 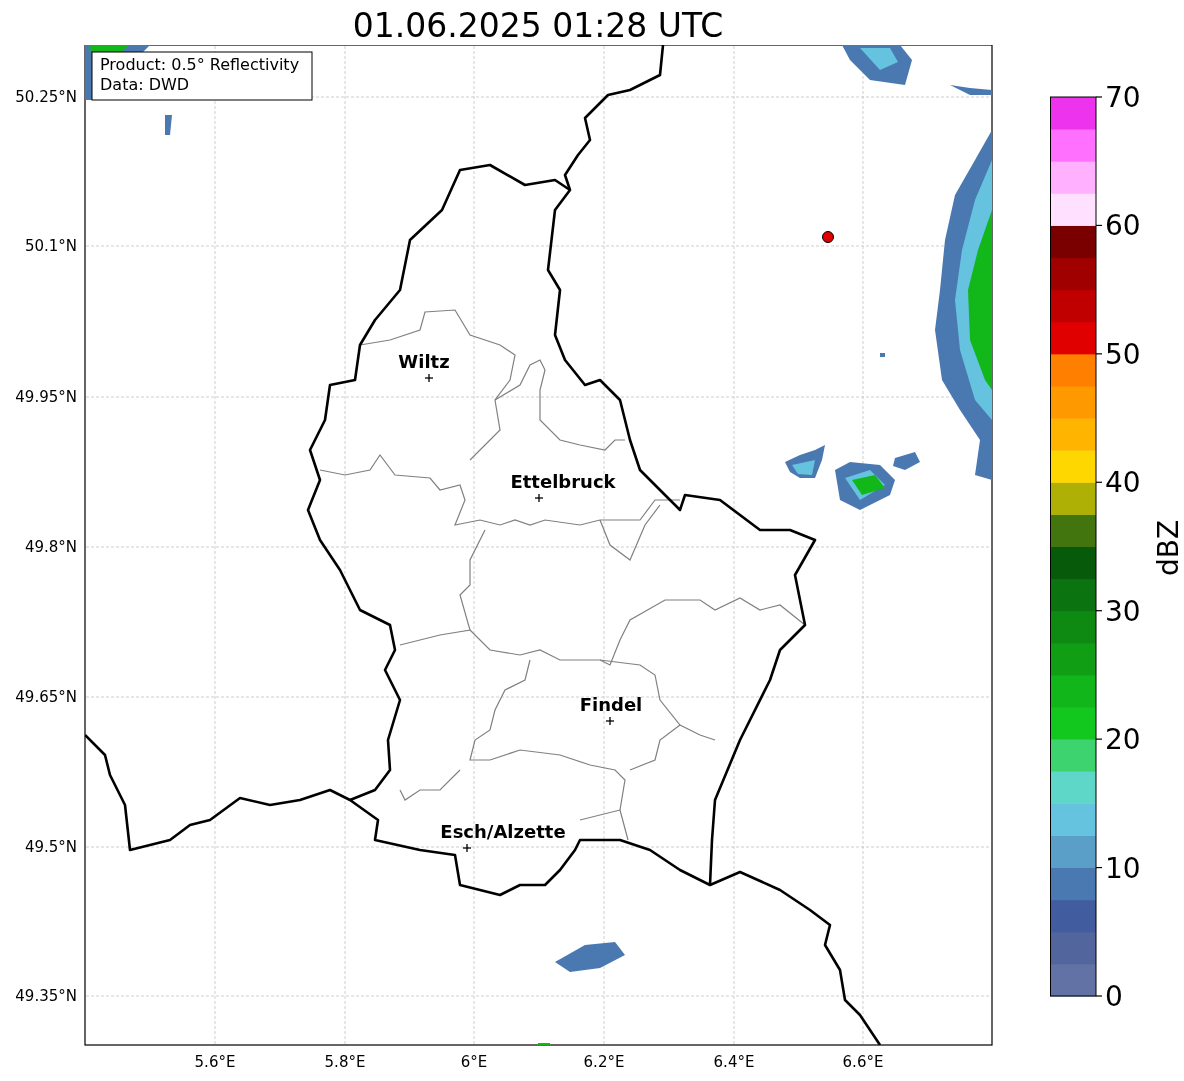 What do you see at coordinates (1123, 226) in the screenshot?
I see `colorbar-tick-label: 60` at bounding box center [1123, 226].